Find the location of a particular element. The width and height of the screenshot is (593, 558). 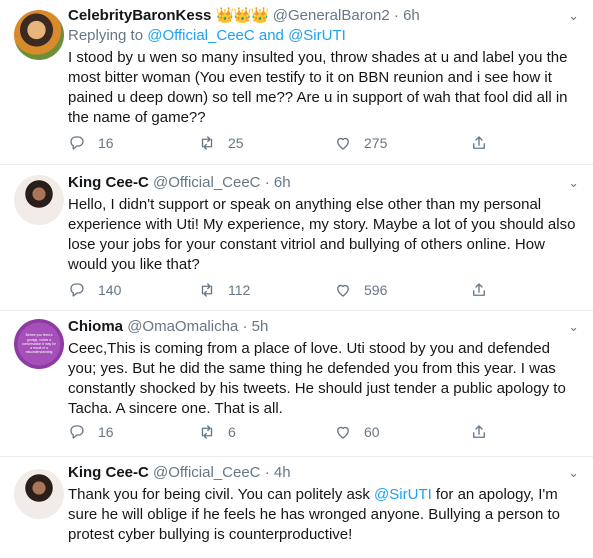

reply-count: 140 is located at coordinates (110, 290).